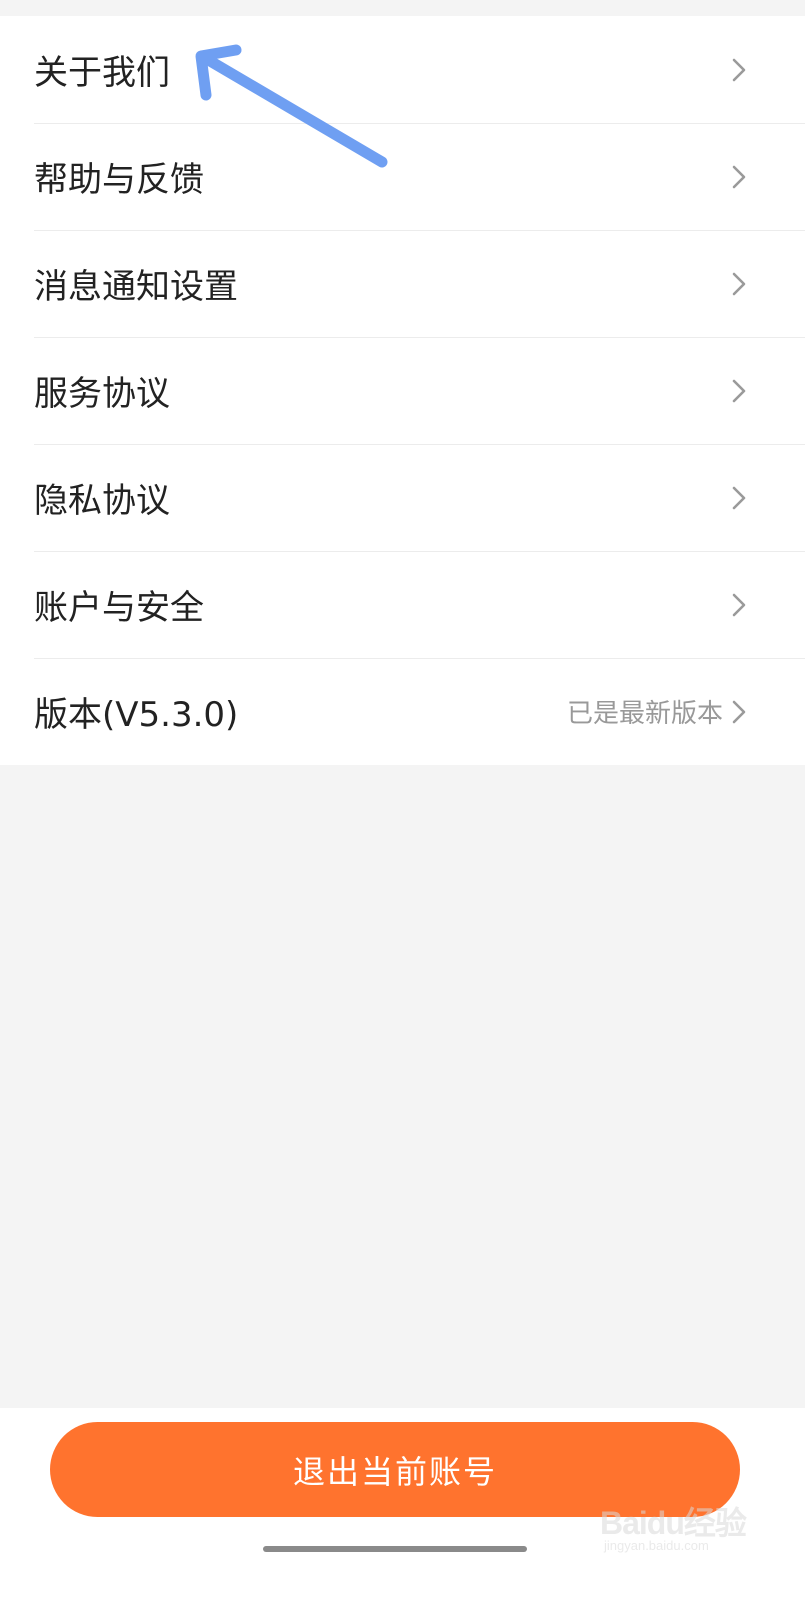 The height and width of the screenshot is (1600, 805). Describe the element at coordinates (395, 1469) in the screenshot. I see `logout-button: 退出当前账号` at that location.